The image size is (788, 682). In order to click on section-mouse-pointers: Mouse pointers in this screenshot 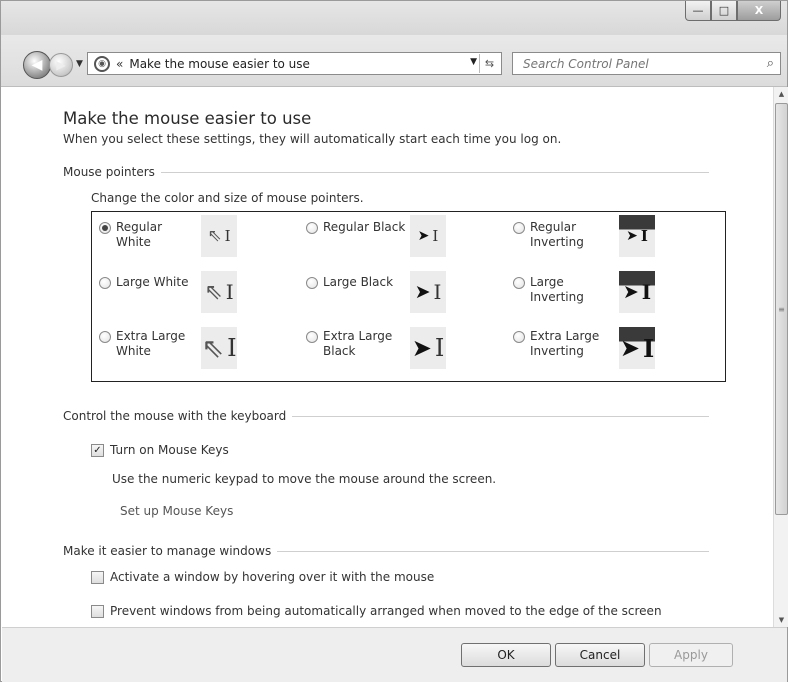, I will do `click(386, 172)`.